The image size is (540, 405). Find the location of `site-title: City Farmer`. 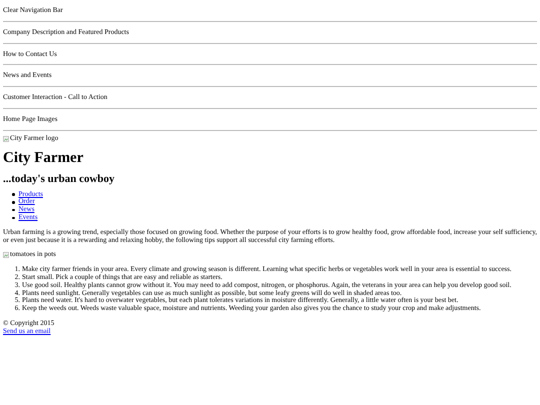

site-title: City Farmer is located at coordinates (43, 158).